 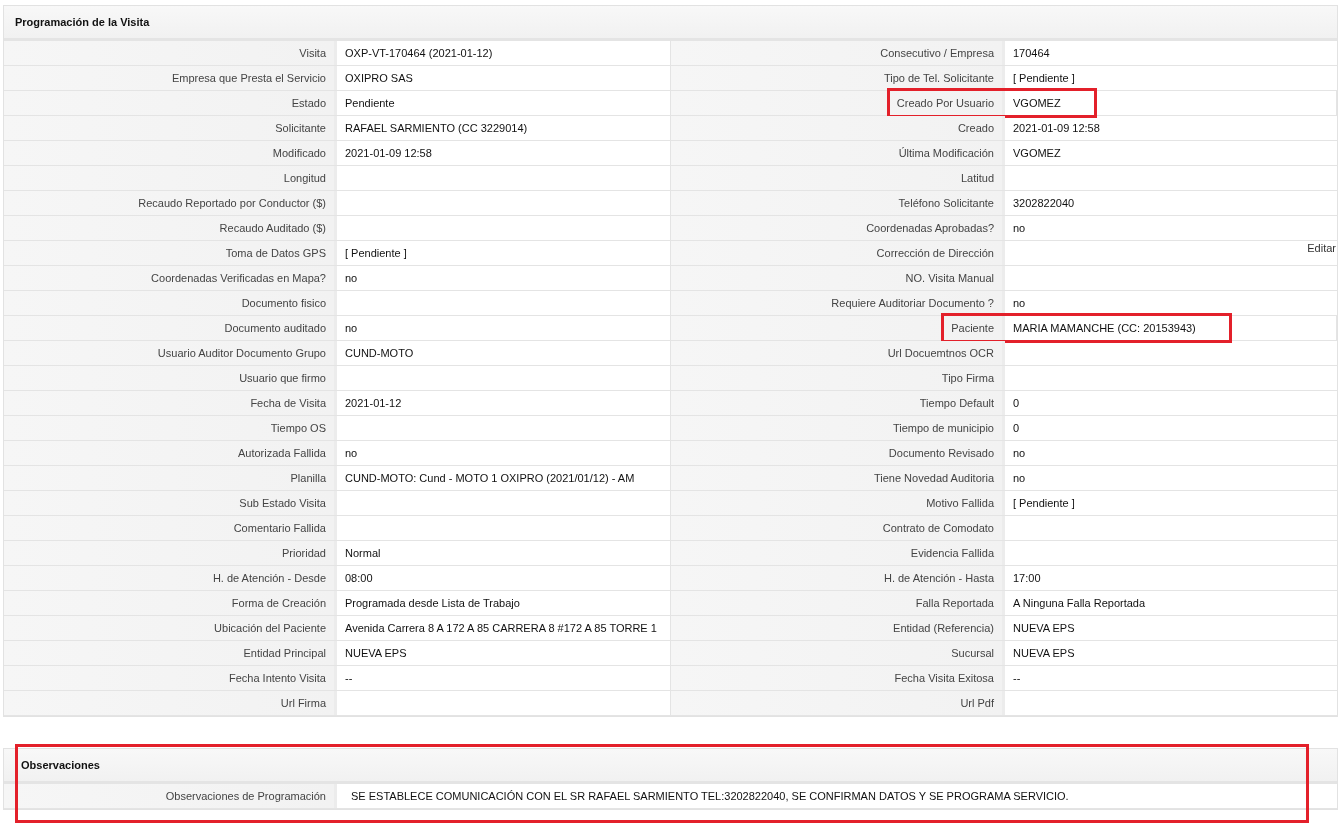 What do you see at coordinates (977, 703) in the screenshot?
I see `field-label: Url Pdf` at bounding box center [977, 703].